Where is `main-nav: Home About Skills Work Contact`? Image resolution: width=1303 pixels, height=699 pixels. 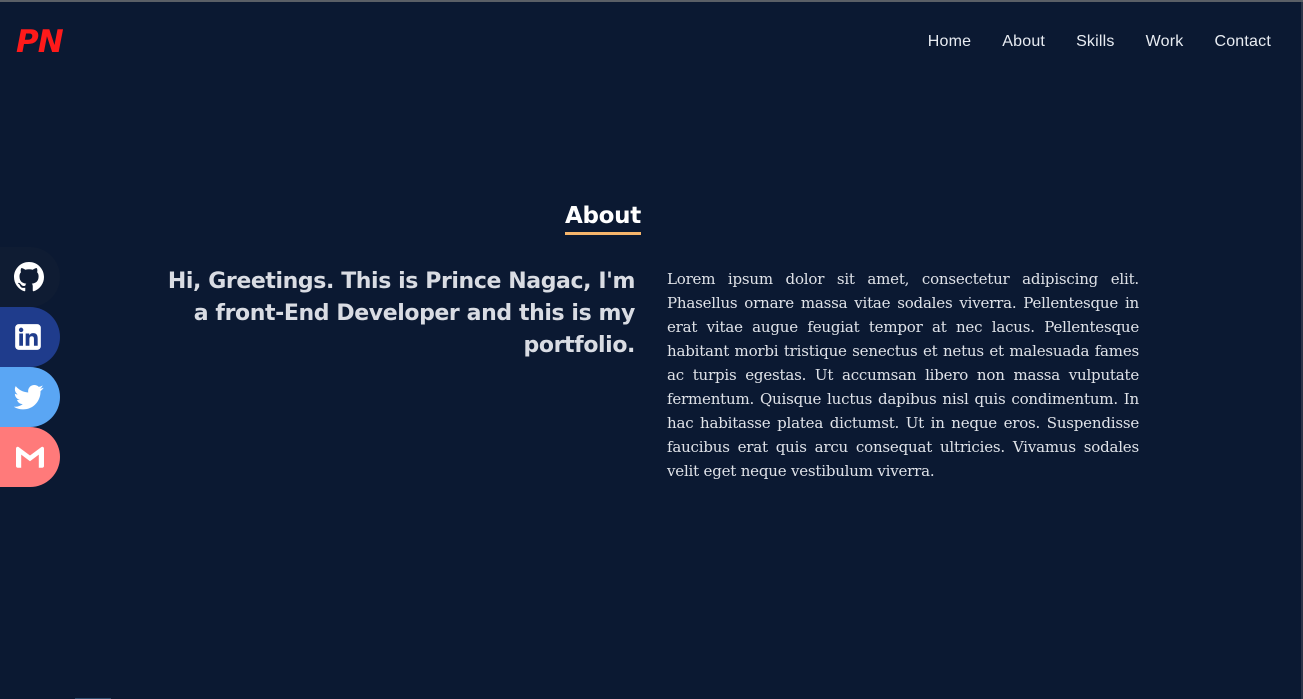 main-nav: Home About Skills Work Contact is located at coordinates (1084, 42).